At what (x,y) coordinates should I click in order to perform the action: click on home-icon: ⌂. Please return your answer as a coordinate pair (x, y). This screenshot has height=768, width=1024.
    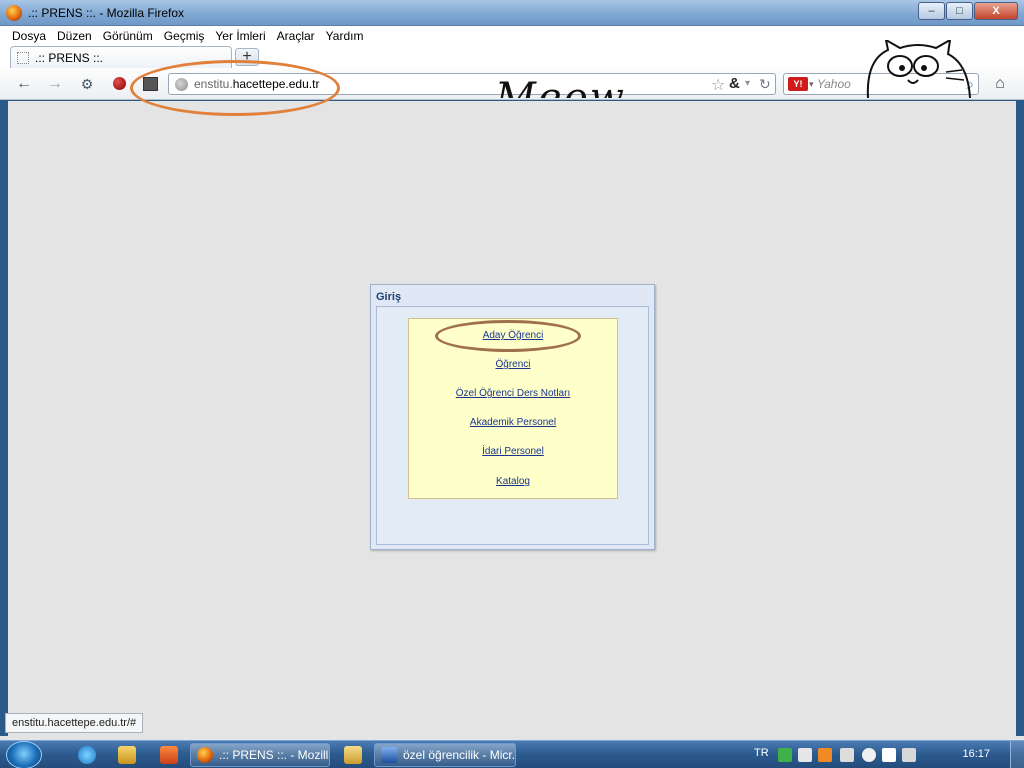
    Looking at the image, I should click on (1000, 84).